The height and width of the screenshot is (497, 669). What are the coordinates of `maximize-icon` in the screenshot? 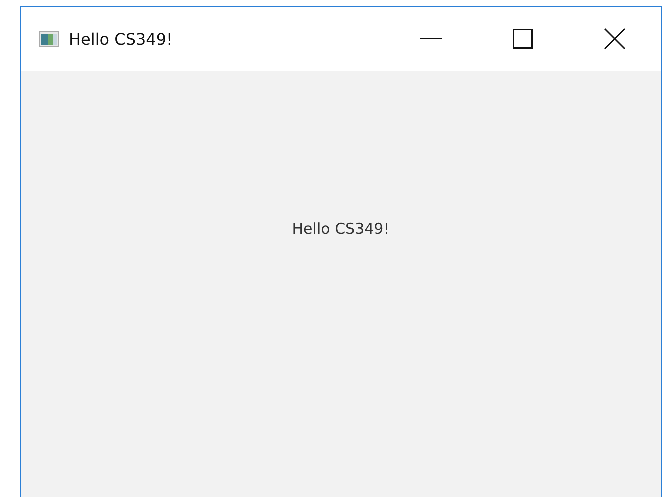 It's located at (523, 39).